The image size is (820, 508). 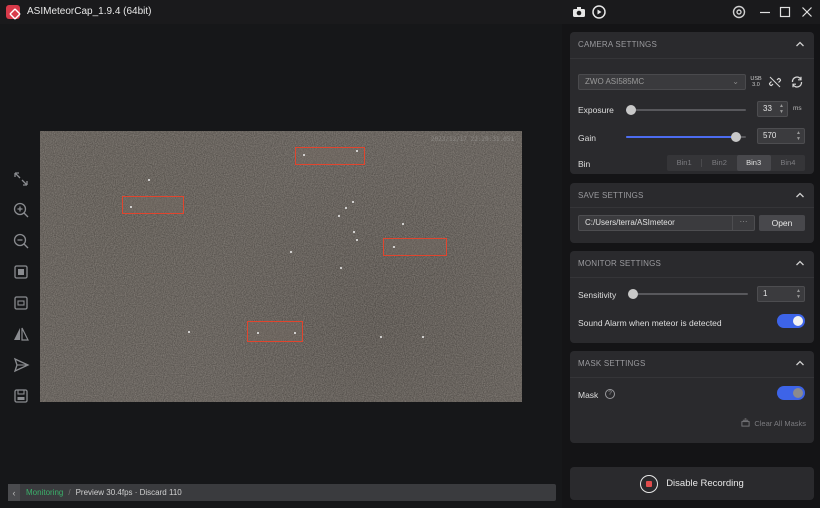 I want to click on frame-timestamp: 2023/12/17 22:29:31.051, so click(x=472, y=139).